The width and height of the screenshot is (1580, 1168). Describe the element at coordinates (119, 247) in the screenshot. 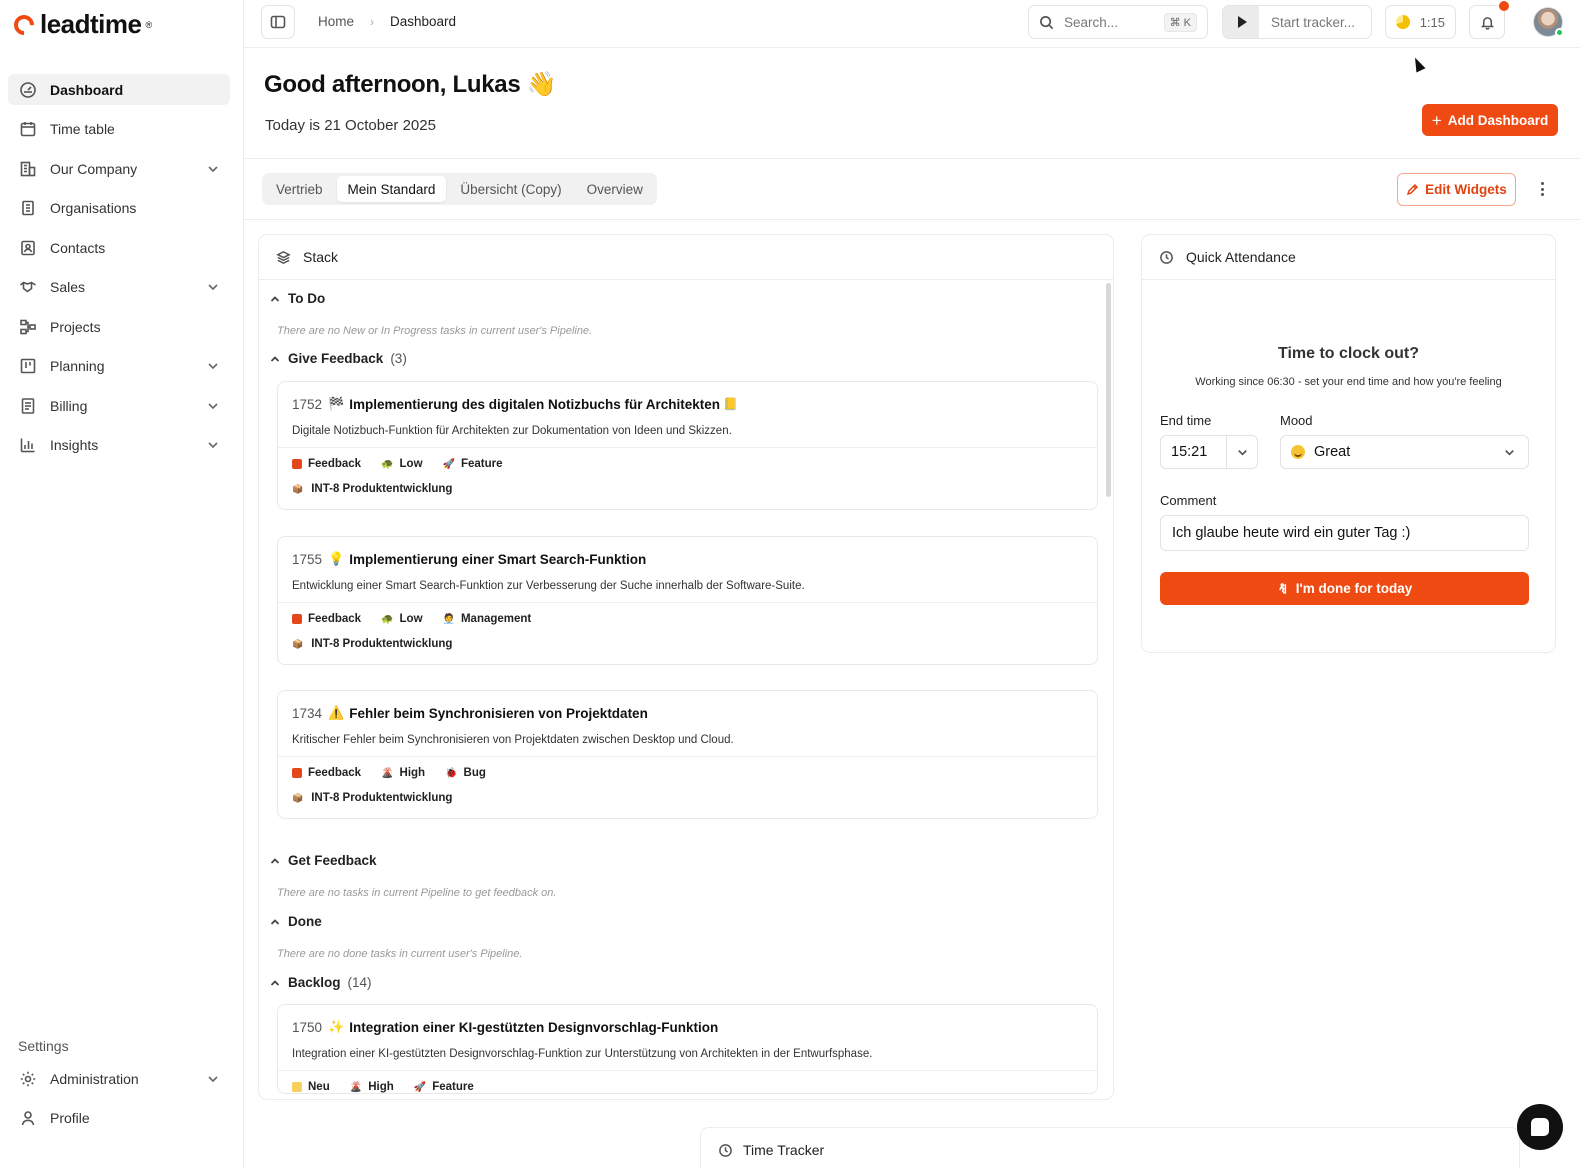

I see `sidebar-item-contacts: Contacts` at that location.